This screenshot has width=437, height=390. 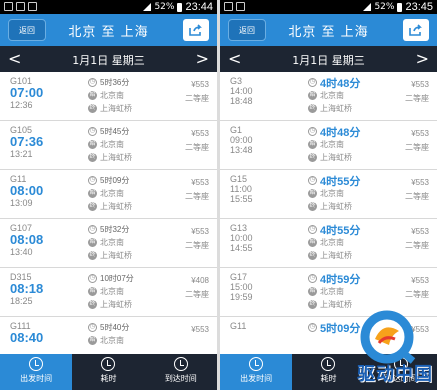 What do you see at coordinates (419, 7) in the screenshot?
I see `clock-time: 23:45` at bounding box center [419, 7].